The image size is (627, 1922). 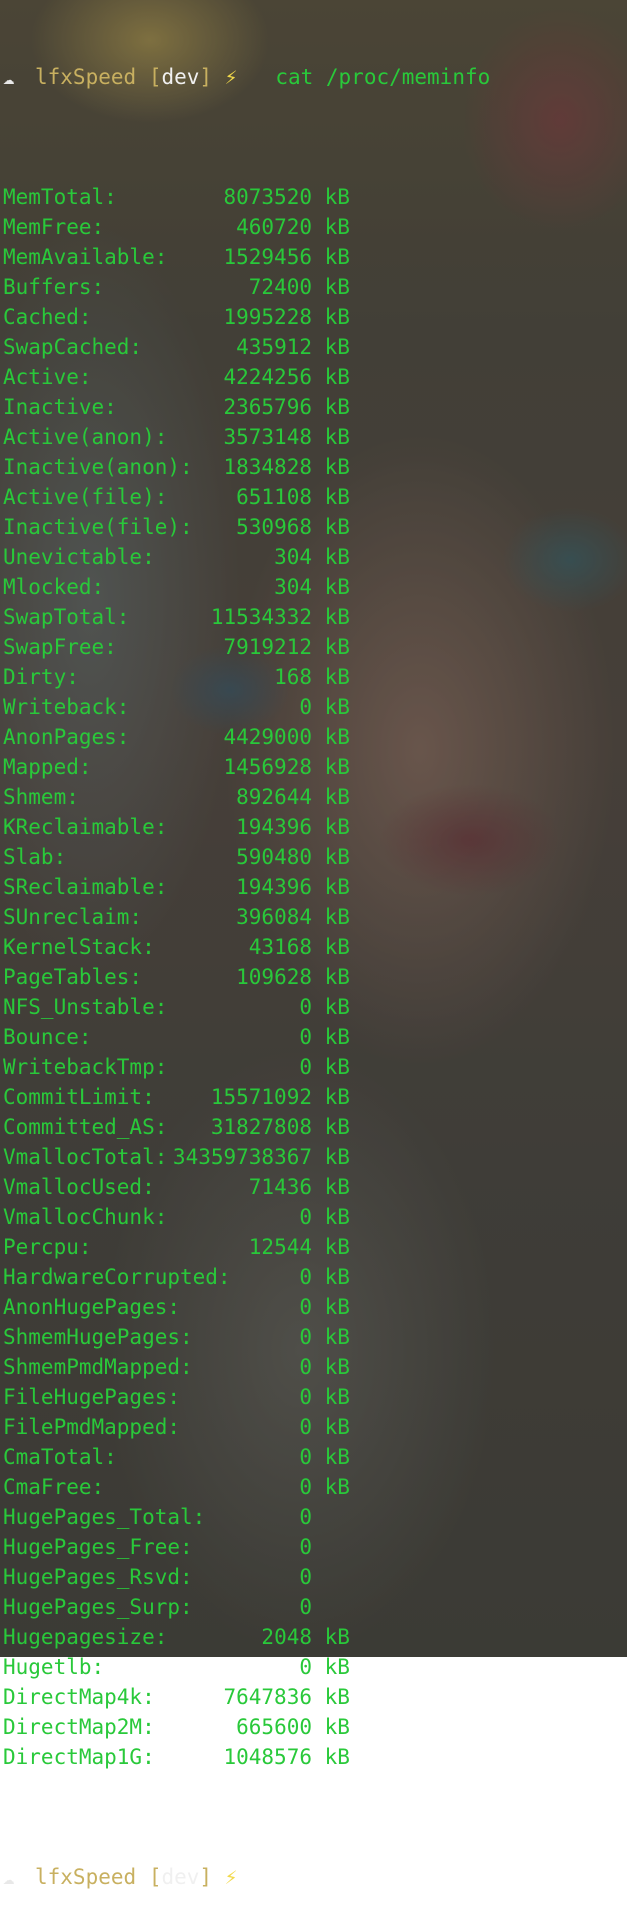 What do you see at coordinates (54, 587) in the screenshot?
I see `meminfo-key: Mlocked:` at bounding box center [54, 587].